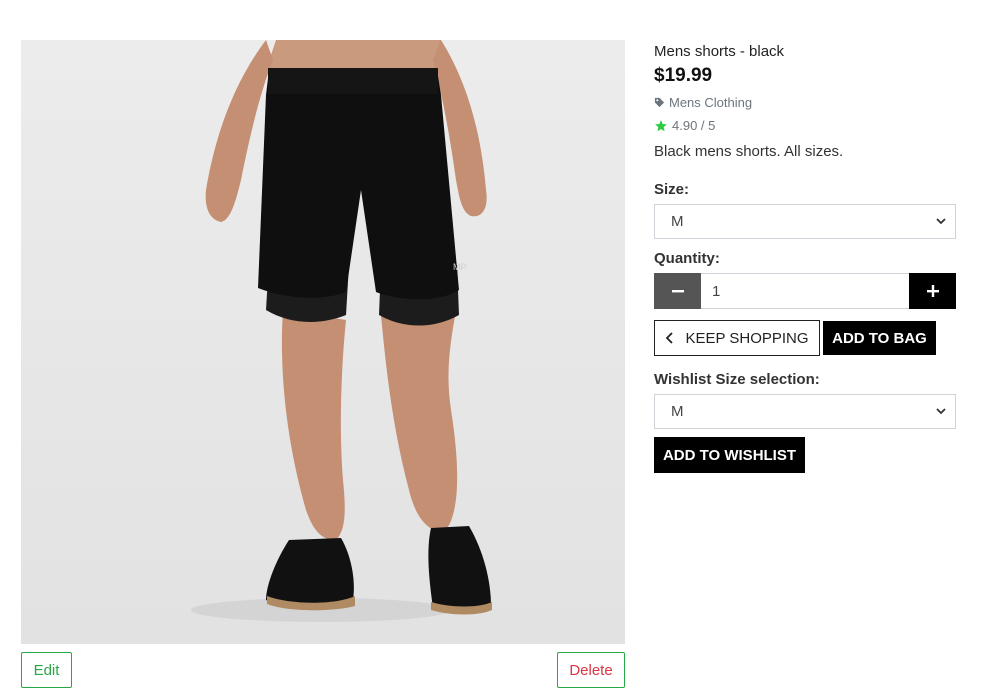 This screenshot has height=695, width=1002. What do you see at coordinates (805, 411) in the screenshot?
I see `wishlist-size-select: M` at bounding box center [805, 411].